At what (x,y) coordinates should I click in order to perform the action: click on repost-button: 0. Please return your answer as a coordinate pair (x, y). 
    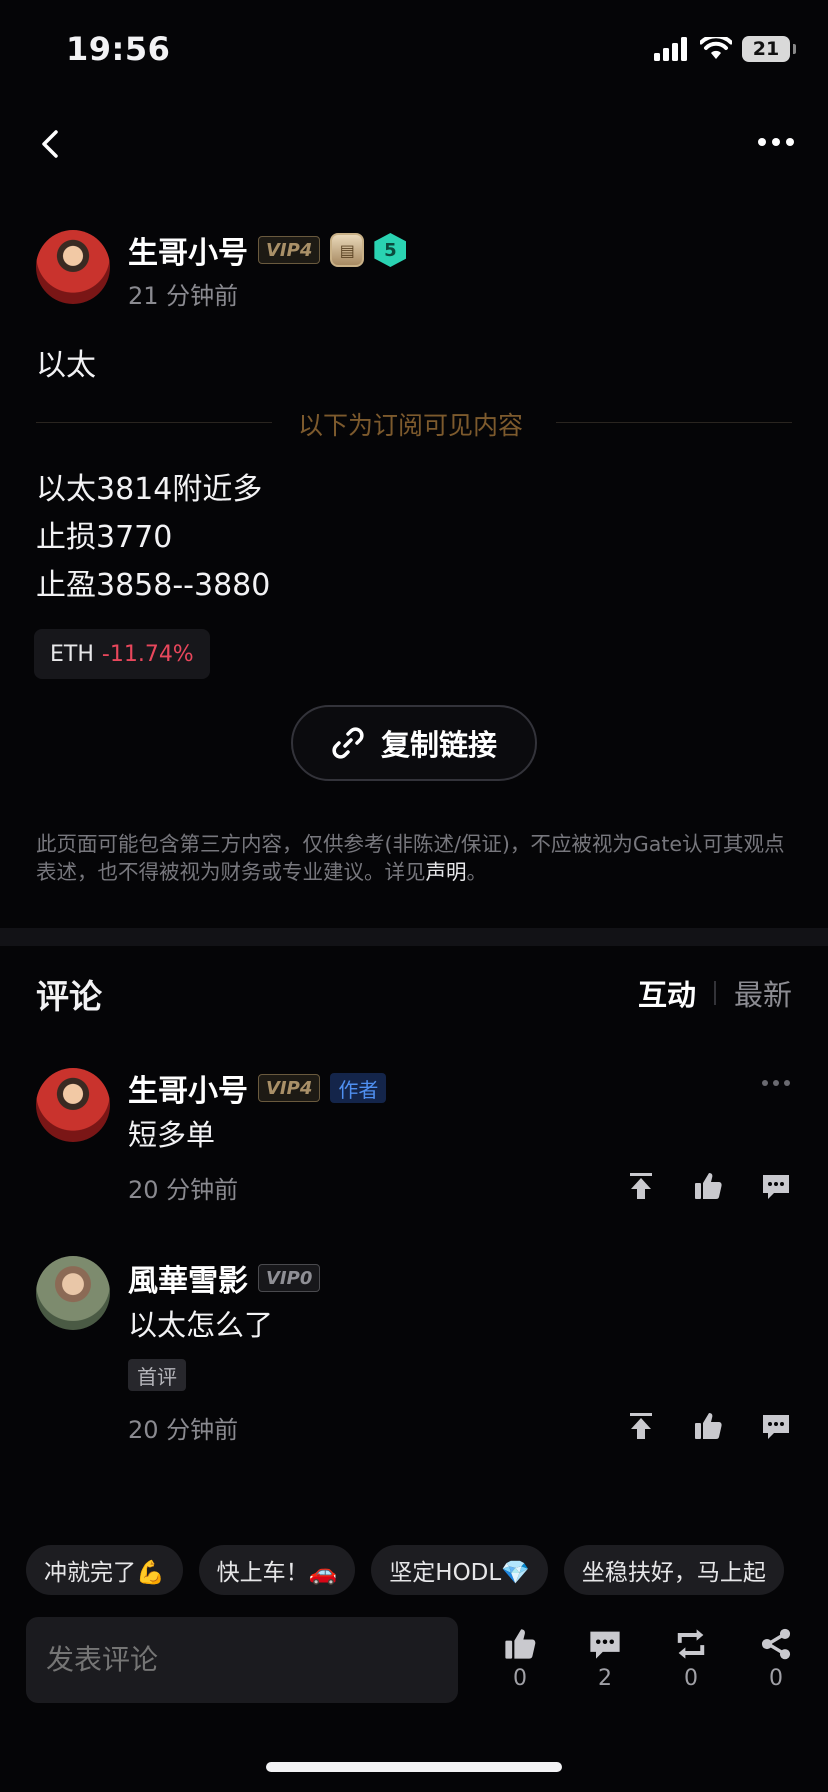
    Looking at the image, I should click on (691, 1658).